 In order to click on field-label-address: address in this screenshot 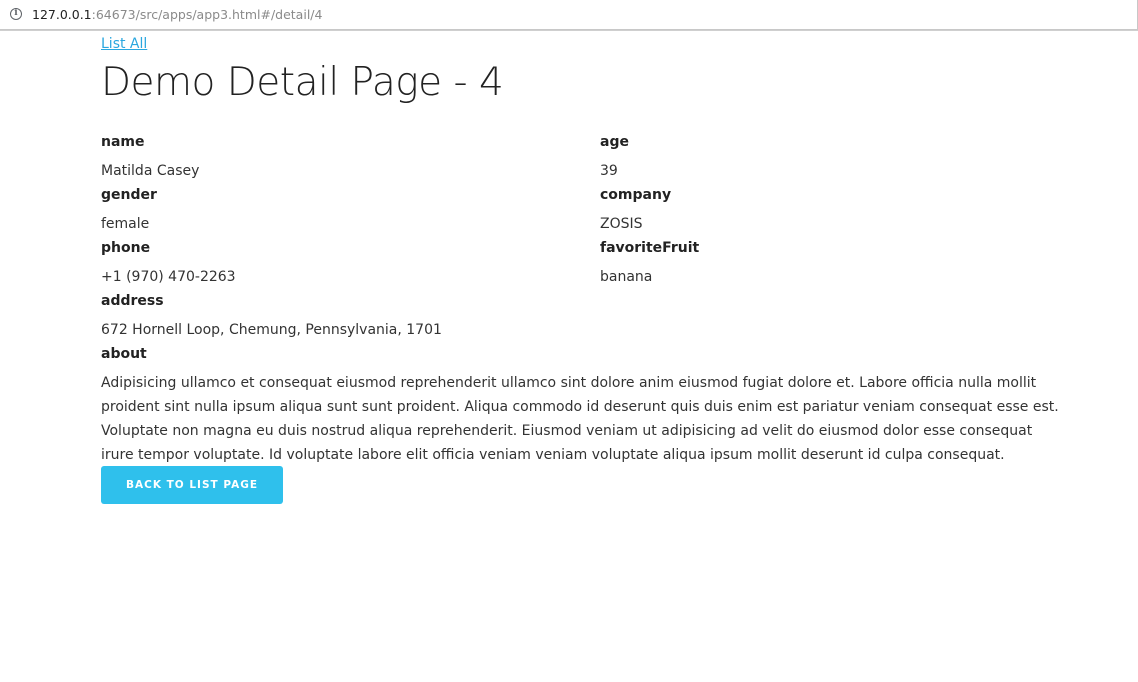, I will do `click(132, 301)`.